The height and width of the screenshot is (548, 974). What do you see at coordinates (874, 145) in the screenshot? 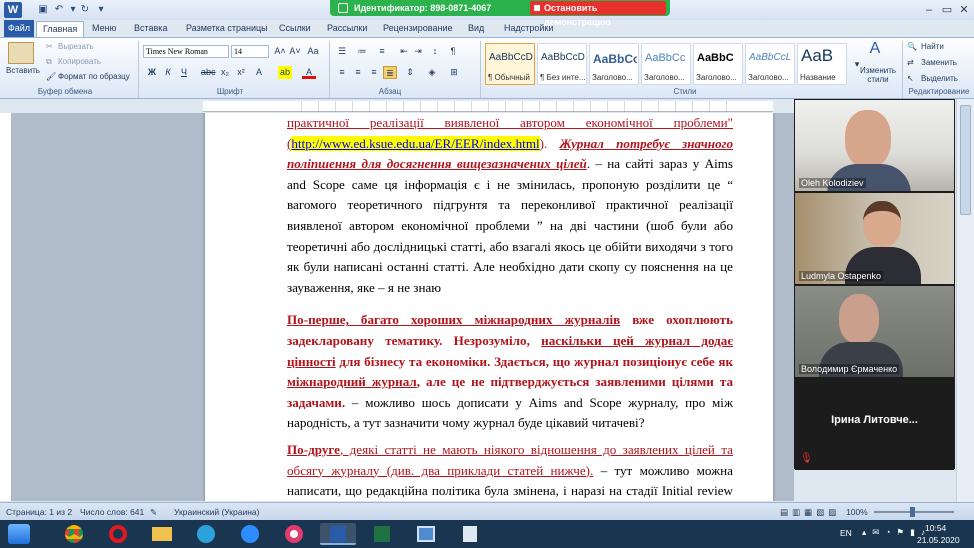
I see `video-tile: Oleh Kolodiziev` at bounding box center [874, 145].